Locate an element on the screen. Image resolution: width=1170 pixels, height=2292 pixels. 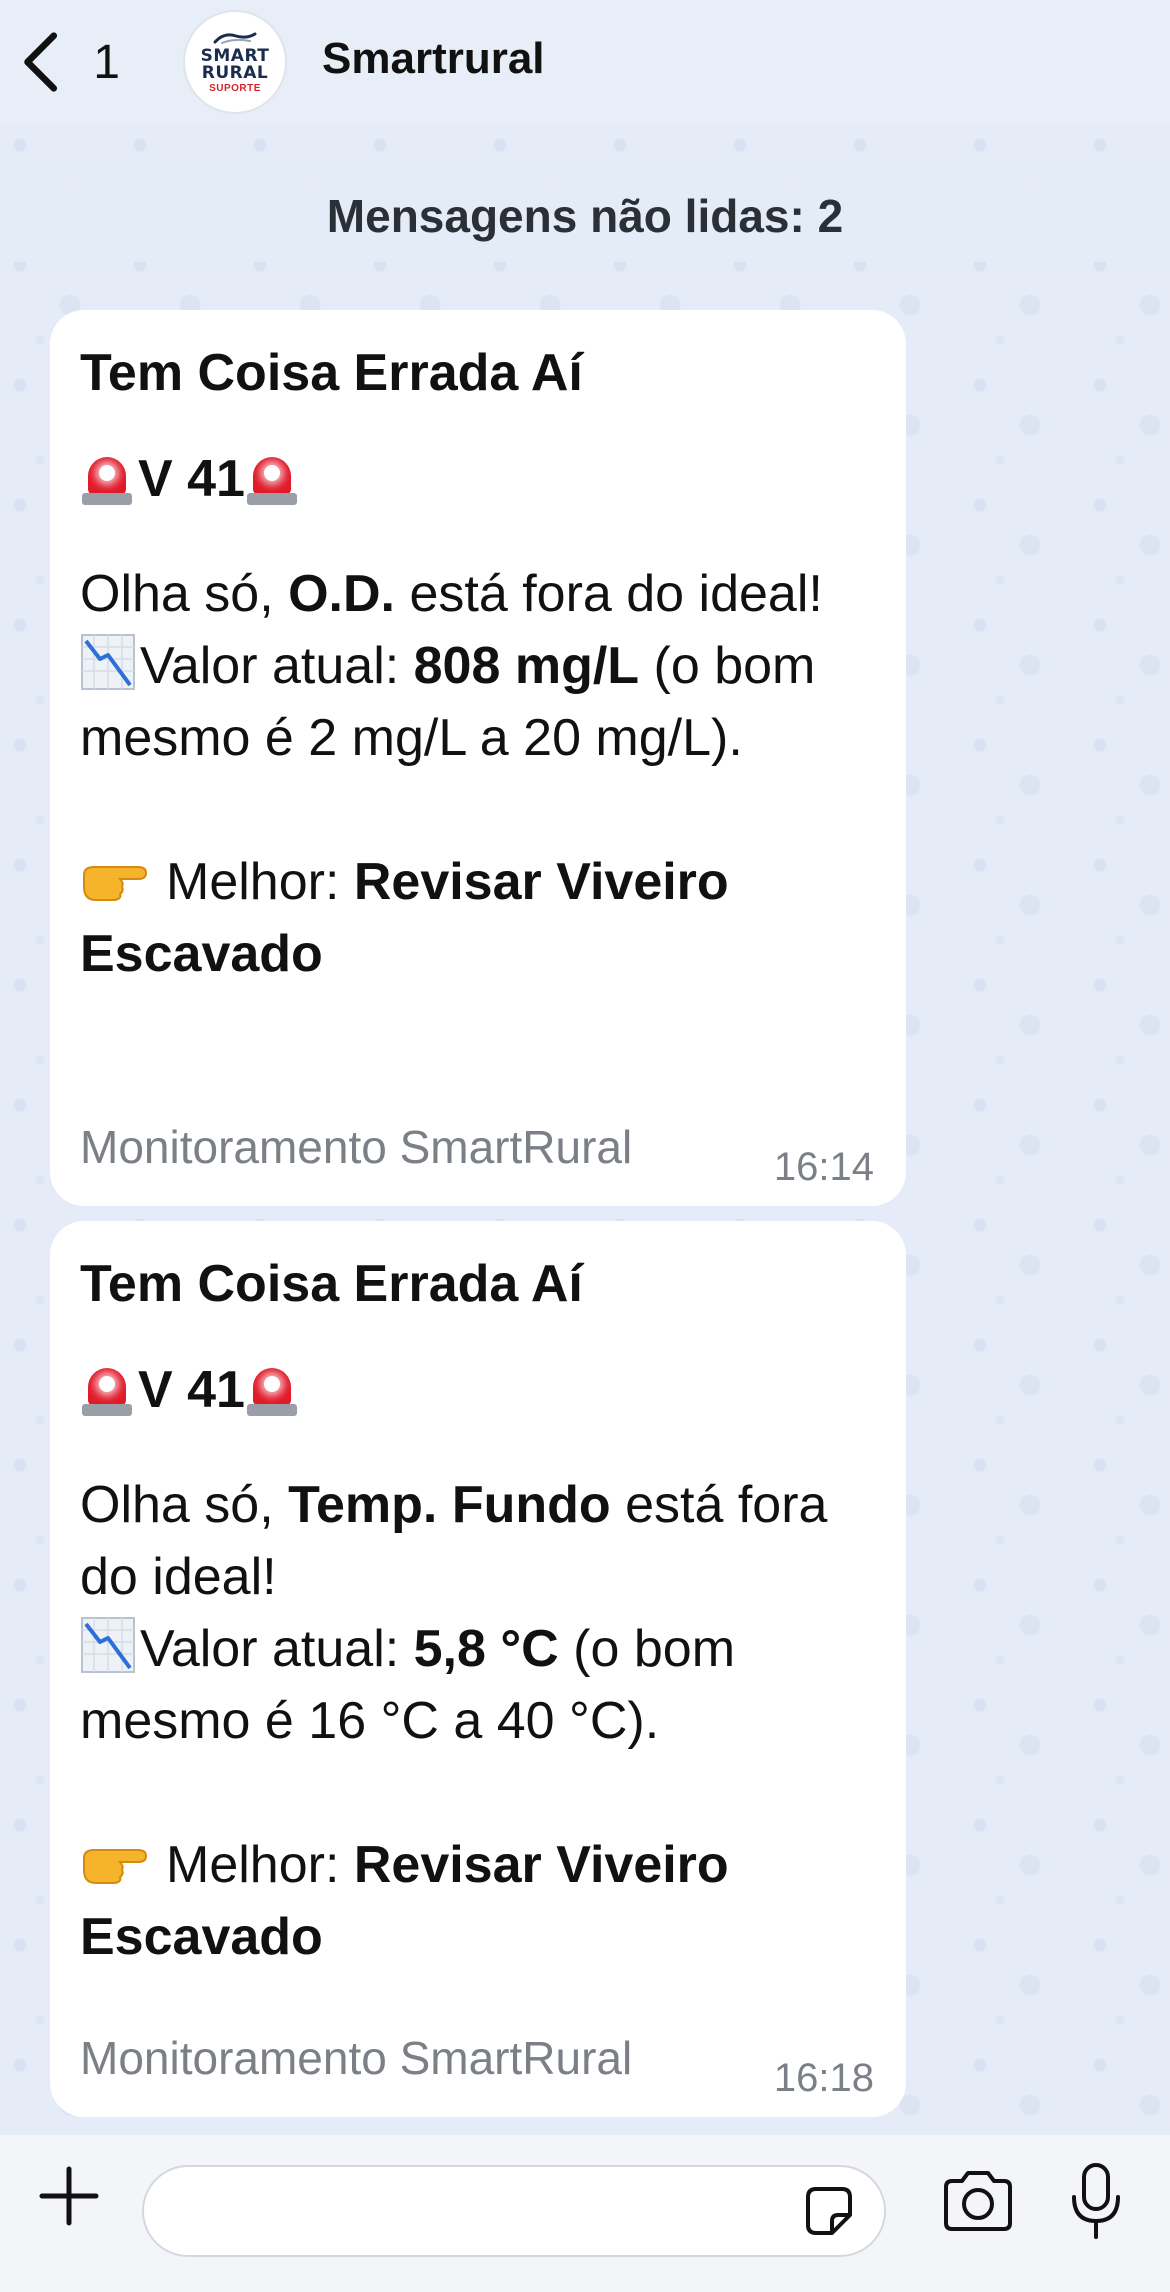
avatar-text-suporte: SUPORTE is located at coordinates (235, 88).